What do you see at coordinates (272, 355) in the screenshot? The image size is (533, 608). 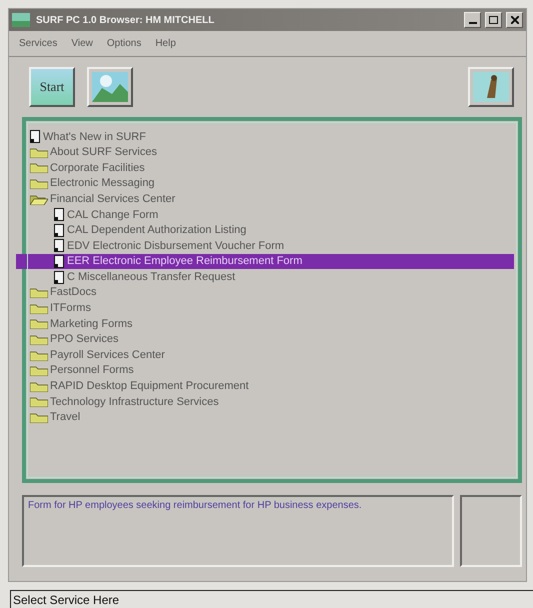 I see `tree-item: Payroll Services Center` at bounding box center [272, 355].